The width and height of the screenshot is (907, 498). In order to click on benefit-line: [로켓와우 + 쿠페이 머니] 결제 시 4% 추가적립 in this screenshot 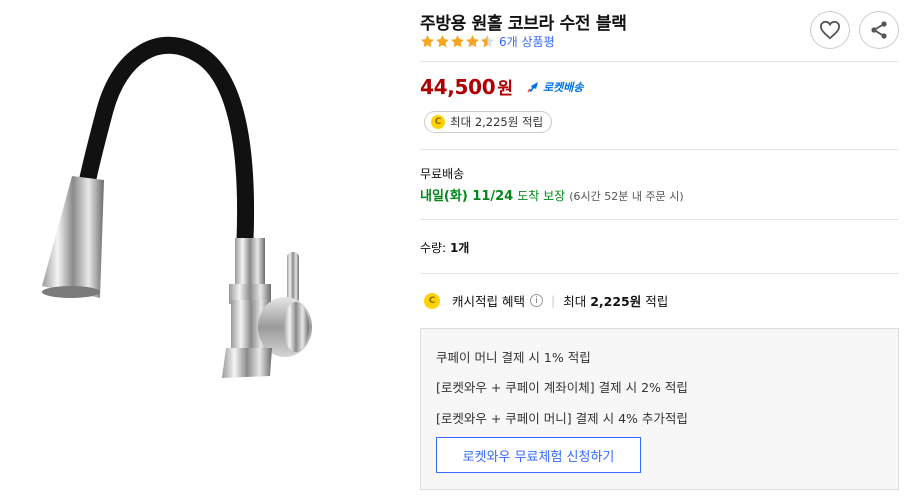, I will do `click(562, 418)`.